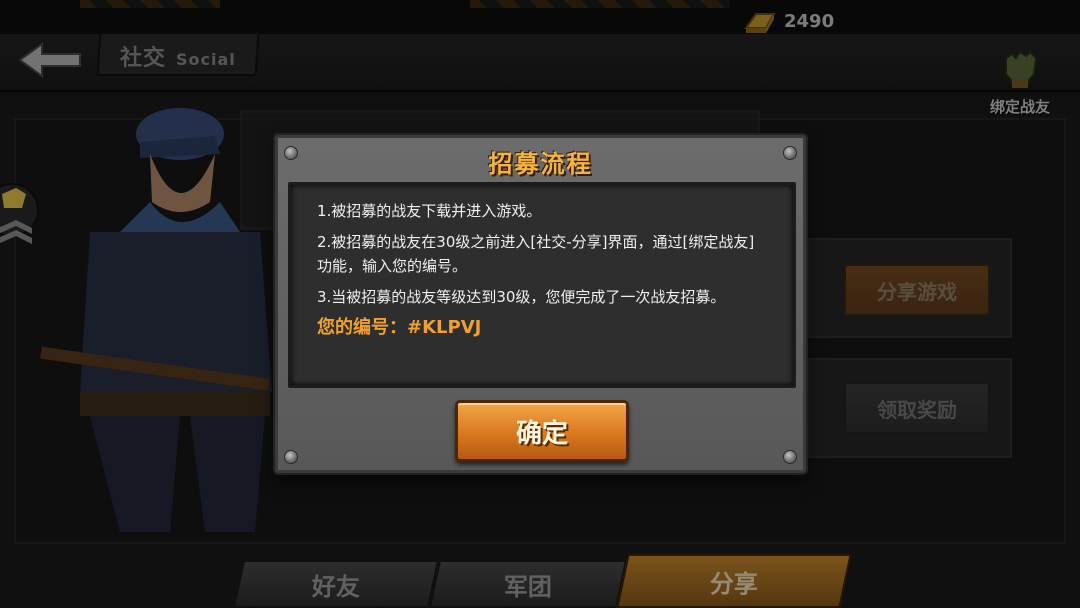  What do you see at coordinates (540, 164) in the screenshot?
I see `dialog-title: 招募流程` at bounding box center [540, 164].